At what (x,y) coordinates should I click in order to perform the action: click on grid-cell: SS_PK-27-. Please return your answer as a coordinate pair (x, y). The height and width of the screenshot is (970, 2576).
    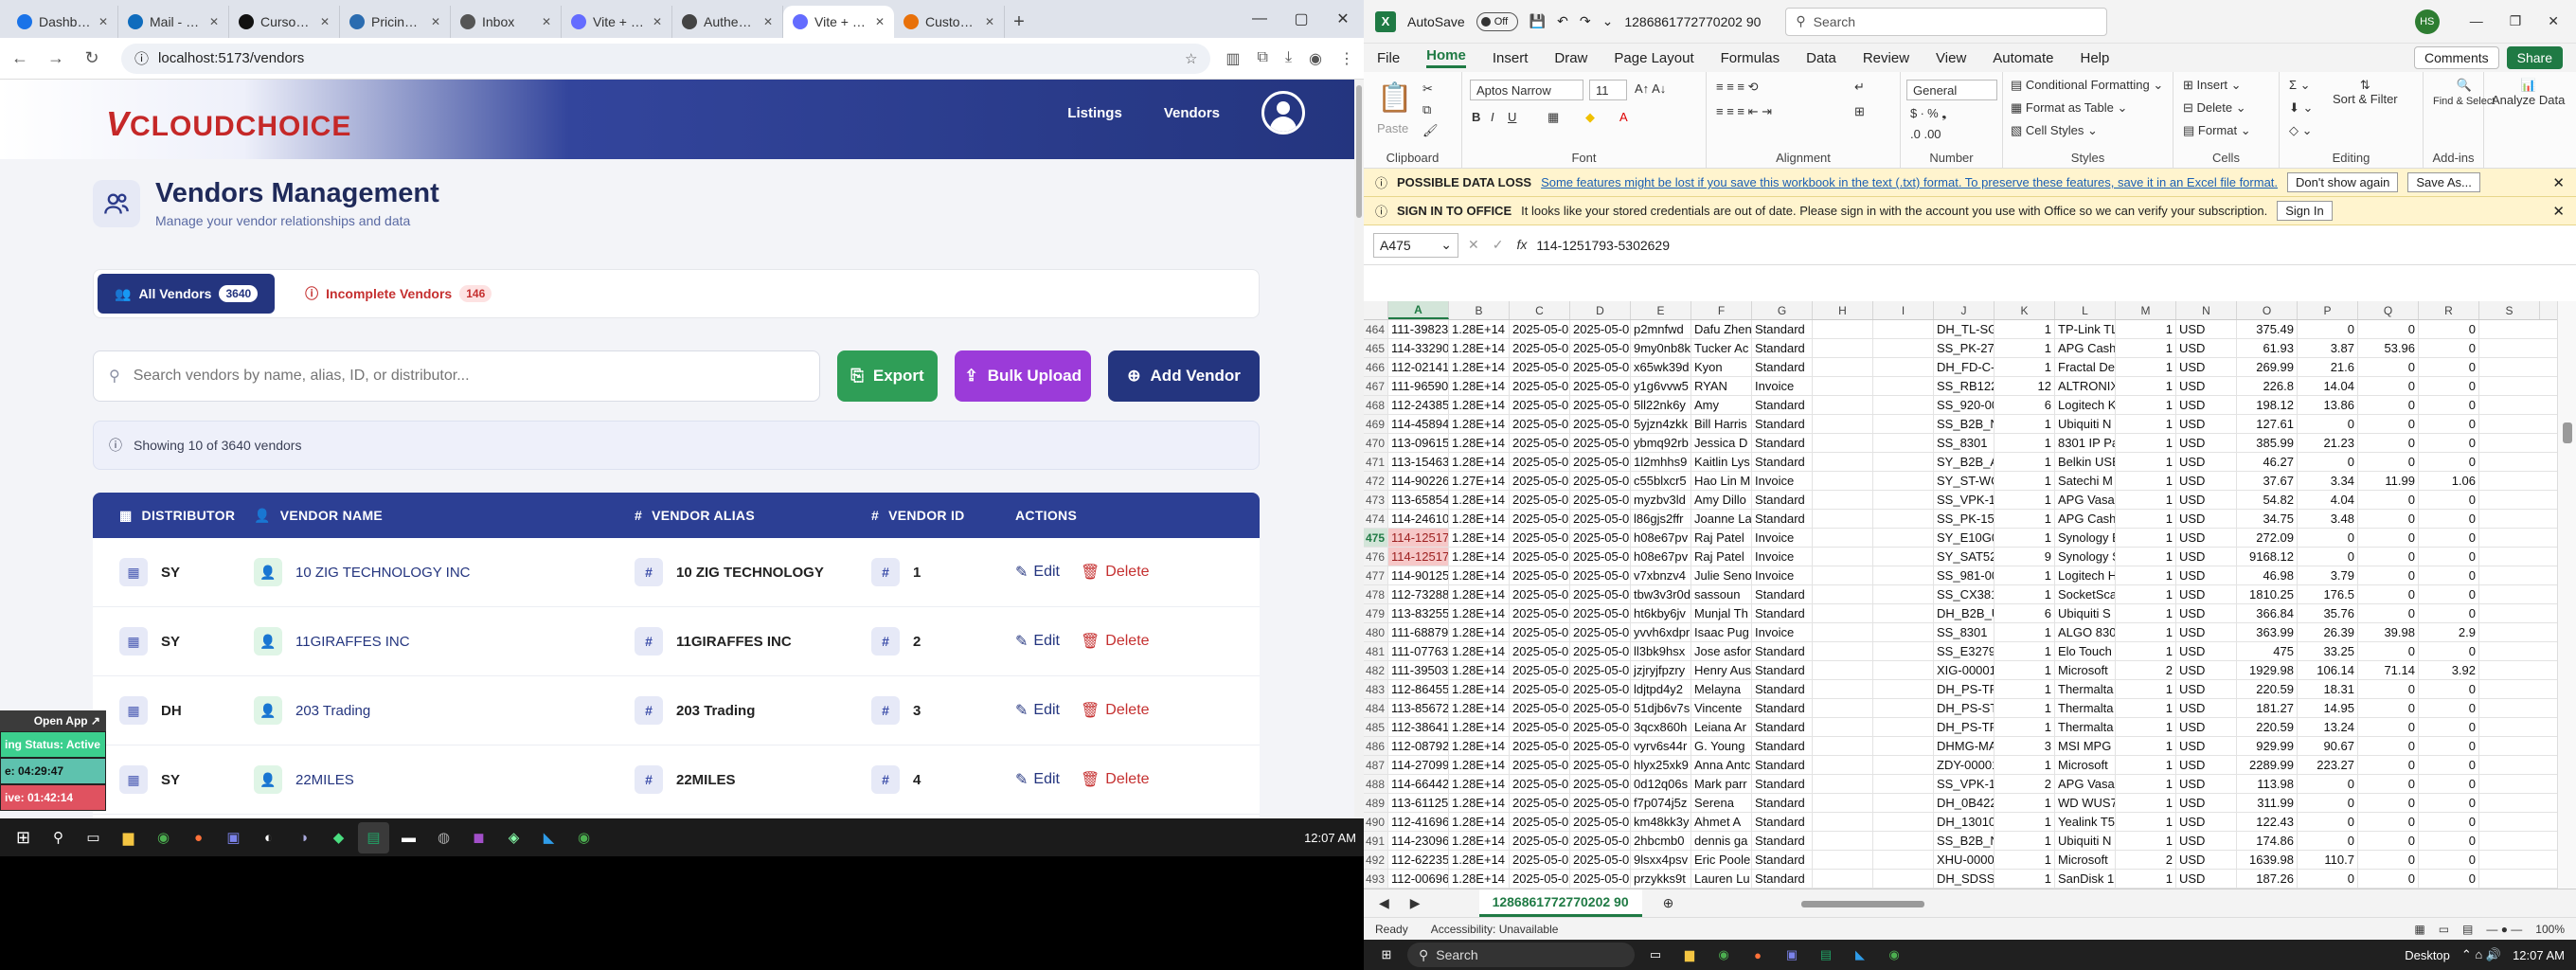
    Looking at the image, I should click on (1964, 348).